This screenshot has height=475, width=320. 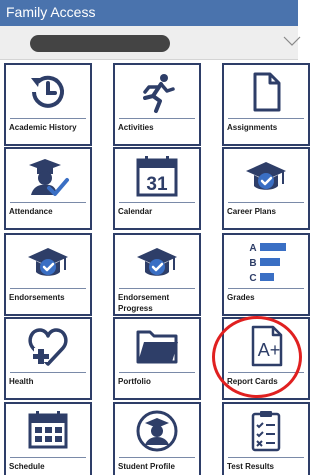 I want to click on tile-label: Calendar, so click(x=135, y=211).